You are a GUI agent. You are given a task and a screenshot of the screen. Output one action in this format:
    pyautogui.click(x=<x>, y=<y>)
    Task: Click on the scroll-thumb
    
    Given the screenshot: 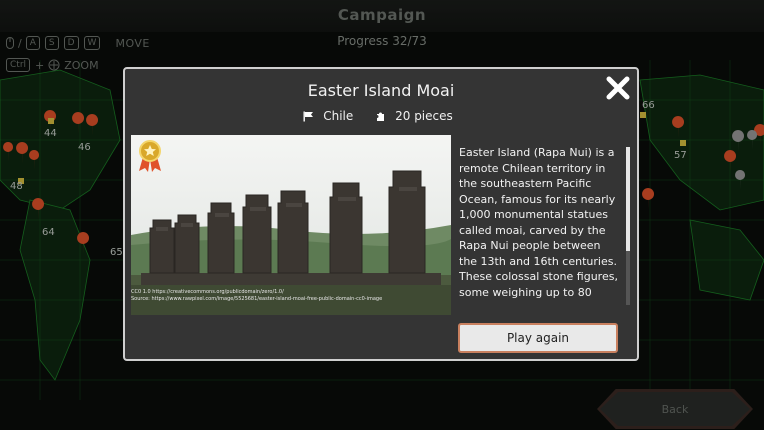 What is the action you would take?
    pyautogui.click(x=628, y=199)
    